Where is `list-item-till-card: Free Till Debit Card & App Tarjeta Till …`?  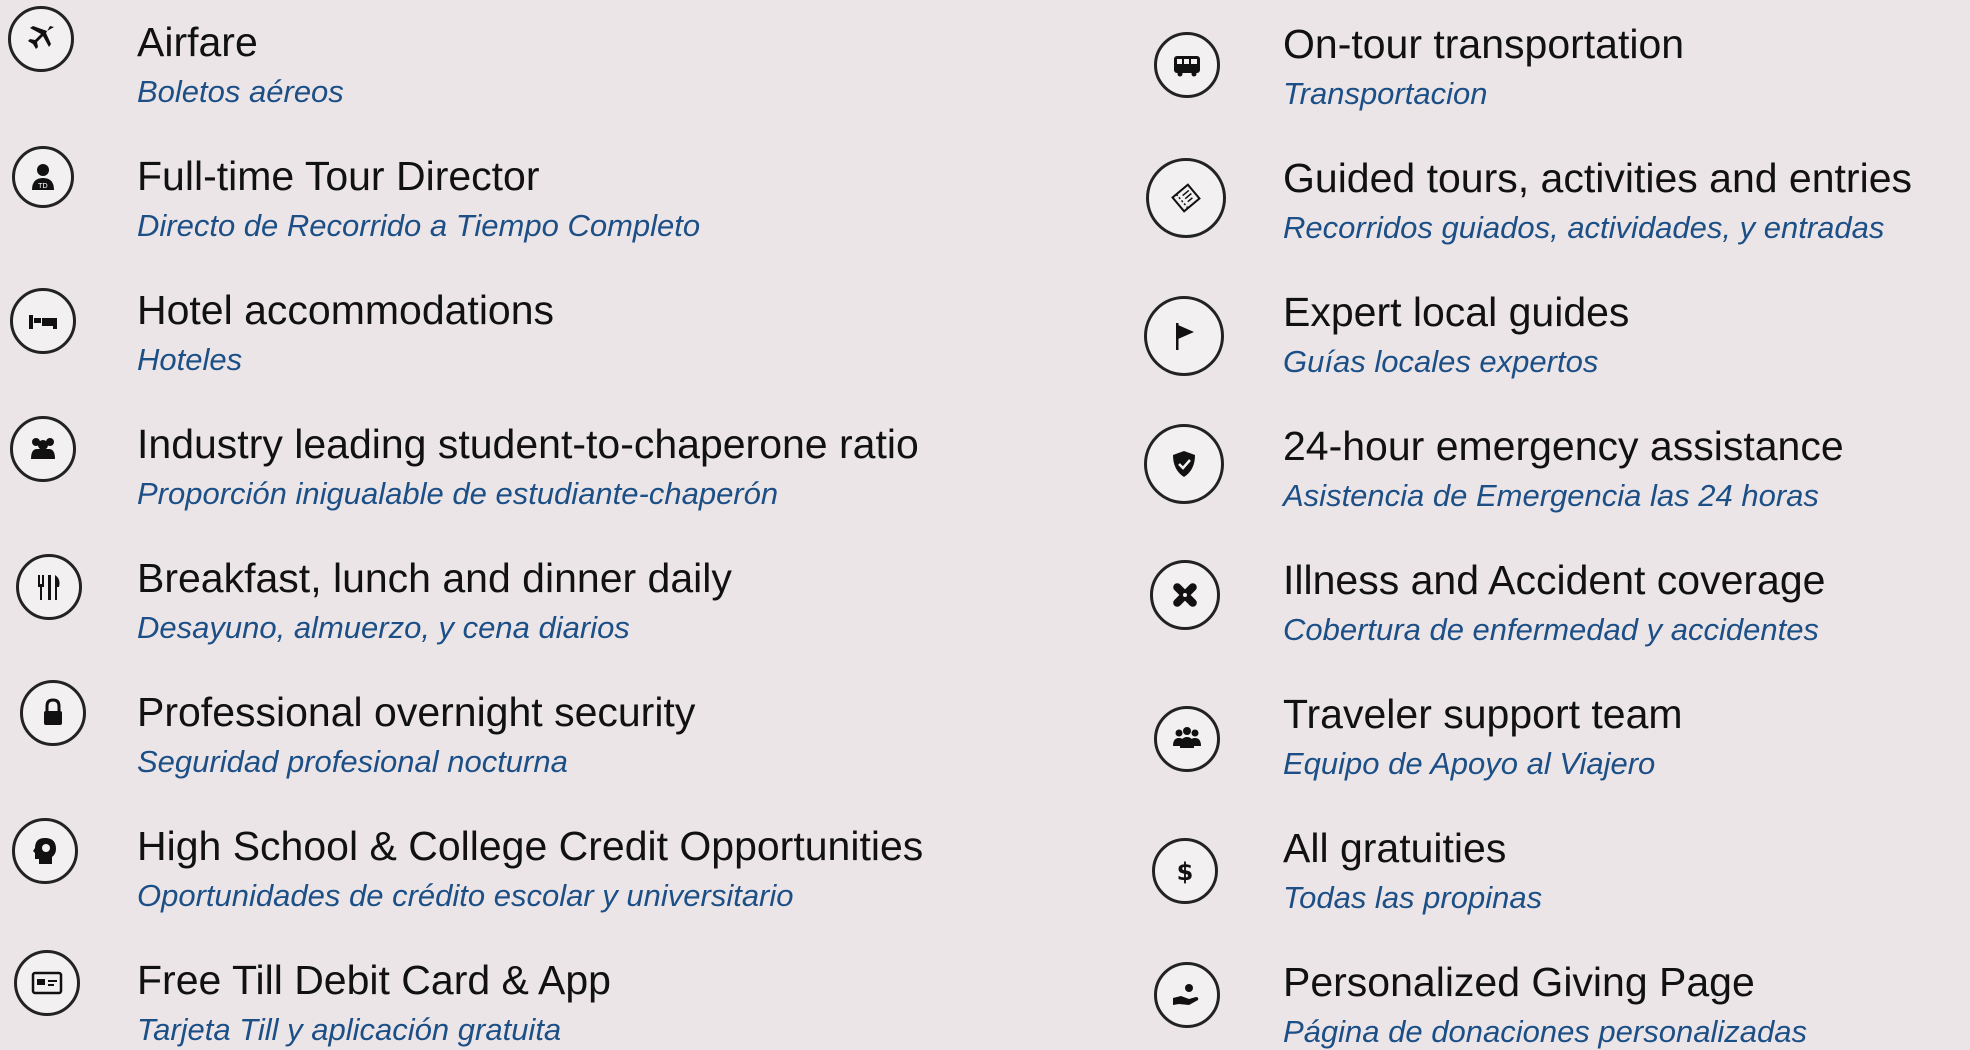 list-item-till-card: Free Till Debit Card & App Tarjeta Till … is located at coordinates (565, 994).